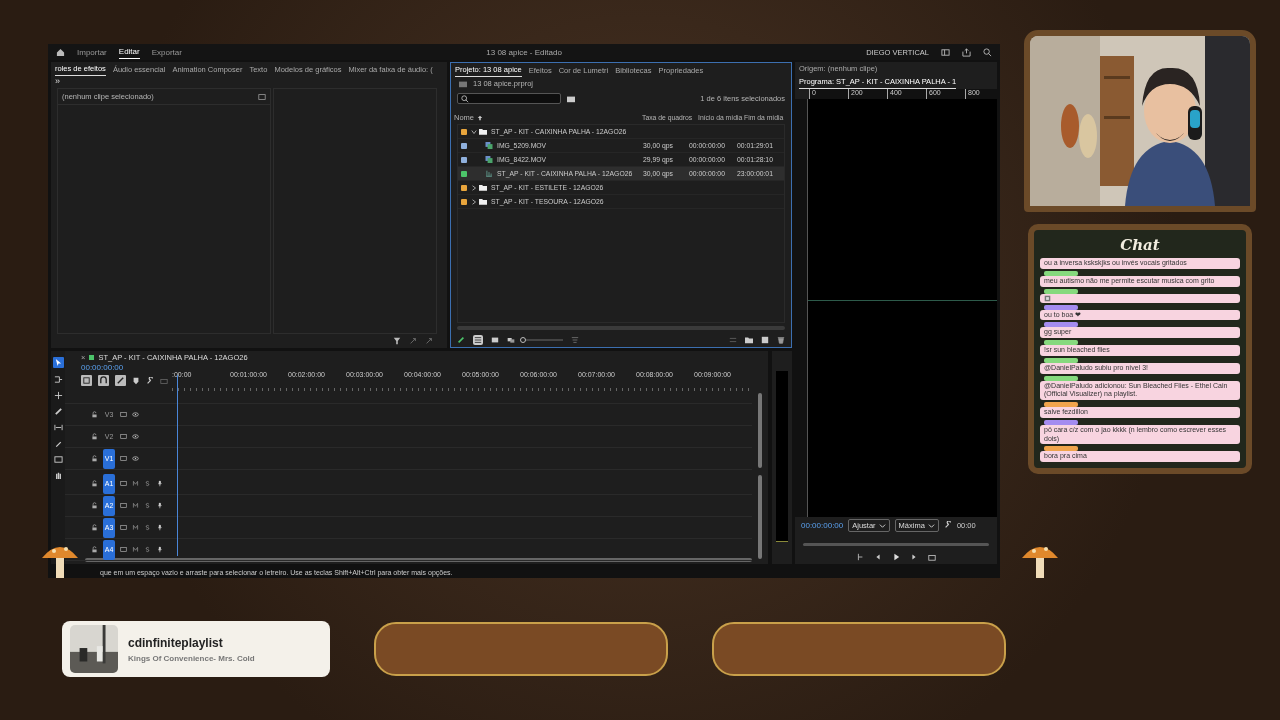 The image size is (1280, 720). Describe the element at coordinates (191, 658) in the screenshot. I see `track-name: Kings Of Convenience- Mrs. Cold` at that location.